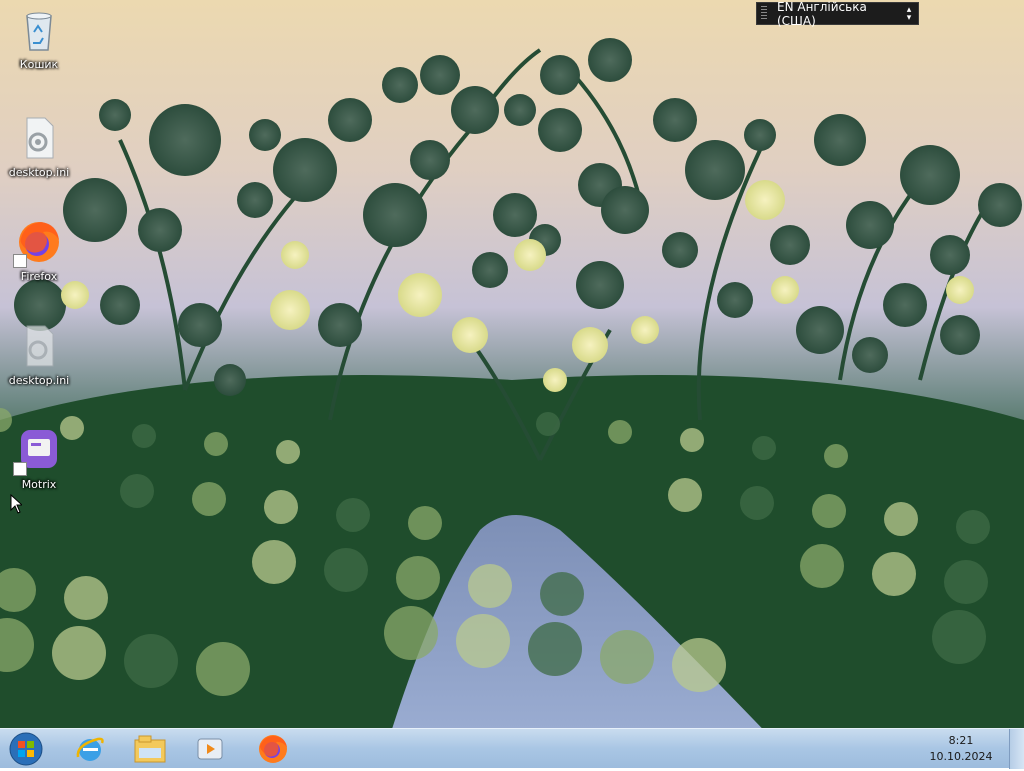  Describe the element at coordinates (38, 451) in the screenshot. I see `motrix-icon` at that location.